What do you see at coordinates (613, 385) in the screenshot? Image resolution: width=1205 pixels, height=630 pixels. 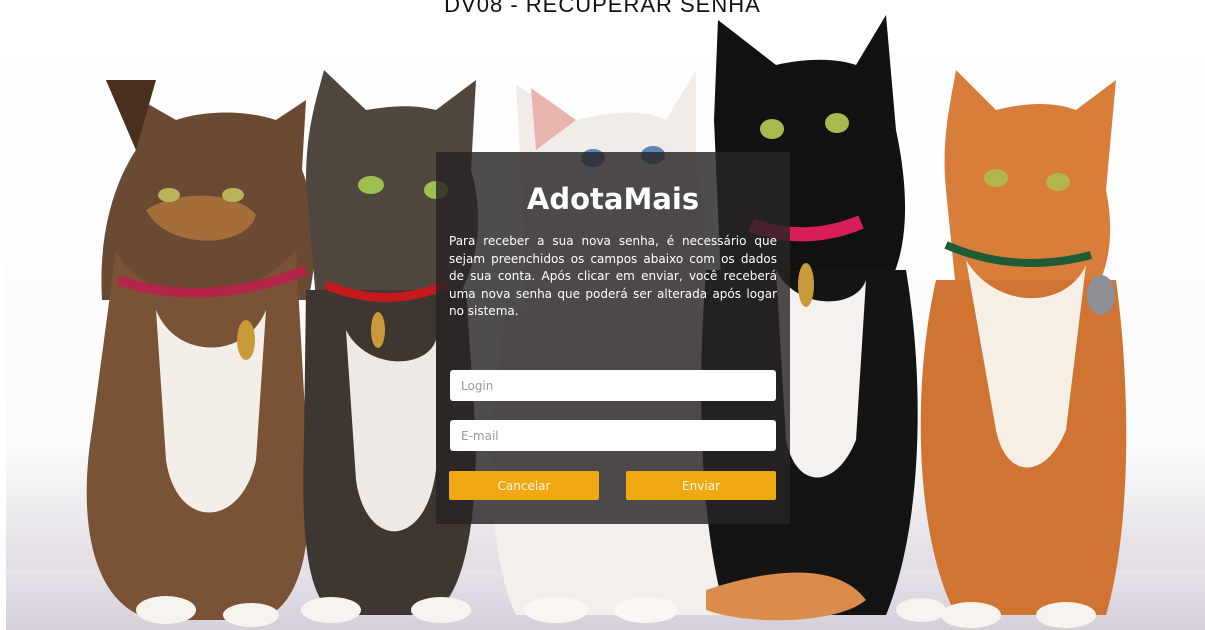 I see `login-input` at bounding box center [613, 385].